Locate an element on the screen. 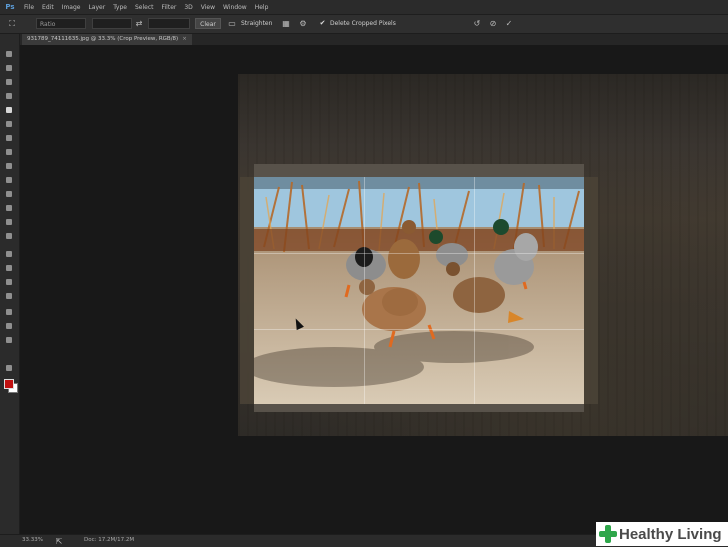 Image resolution: width=728 pixels, height=547 pixels. menu-select: Select is located at coordinates (144, 7).